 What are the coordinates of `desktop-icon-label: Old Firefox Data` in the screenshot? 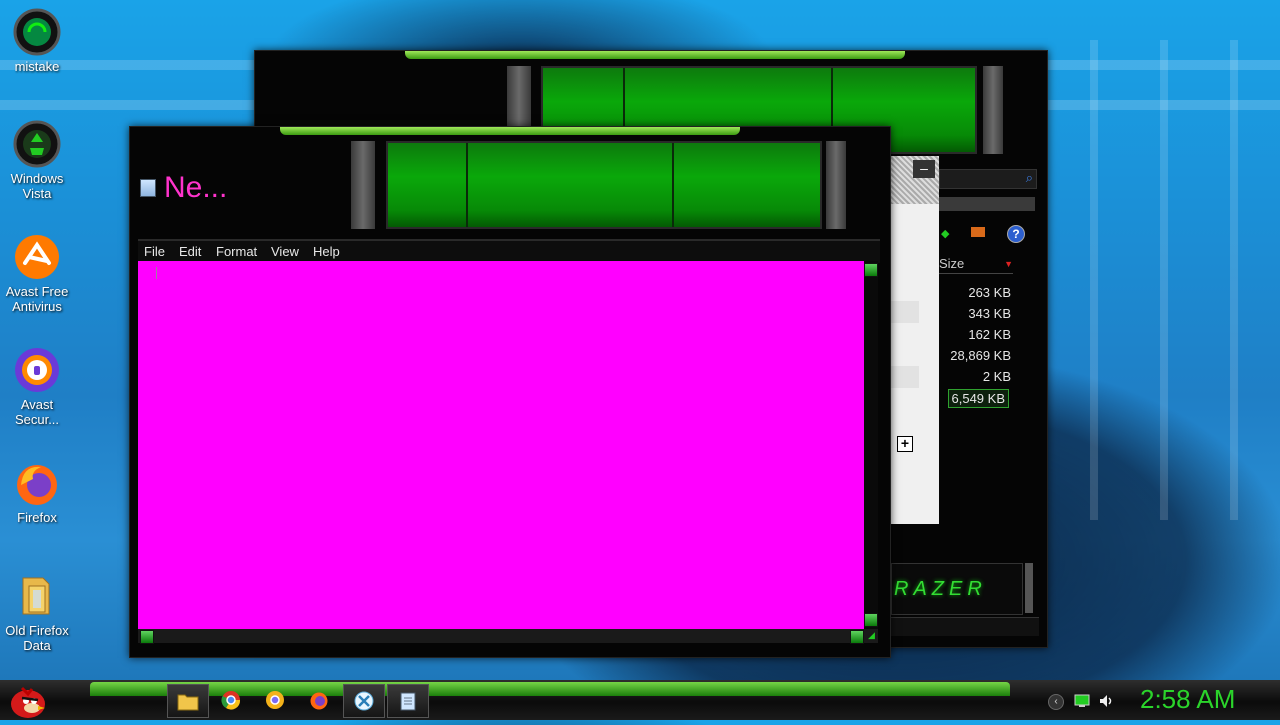 It's located at (37, 638).